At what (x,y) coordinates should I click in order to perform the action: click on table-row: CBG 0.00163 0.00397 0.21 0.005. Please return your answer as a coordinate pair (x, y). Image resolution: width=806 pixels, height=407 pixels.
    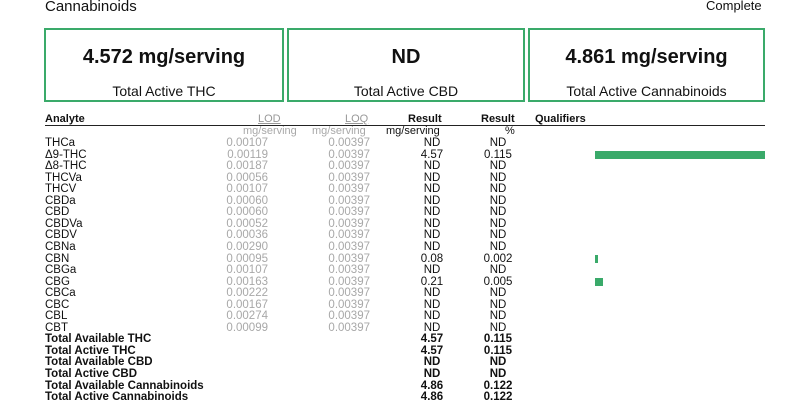
    Looking at the image, I should click on (405, 282).